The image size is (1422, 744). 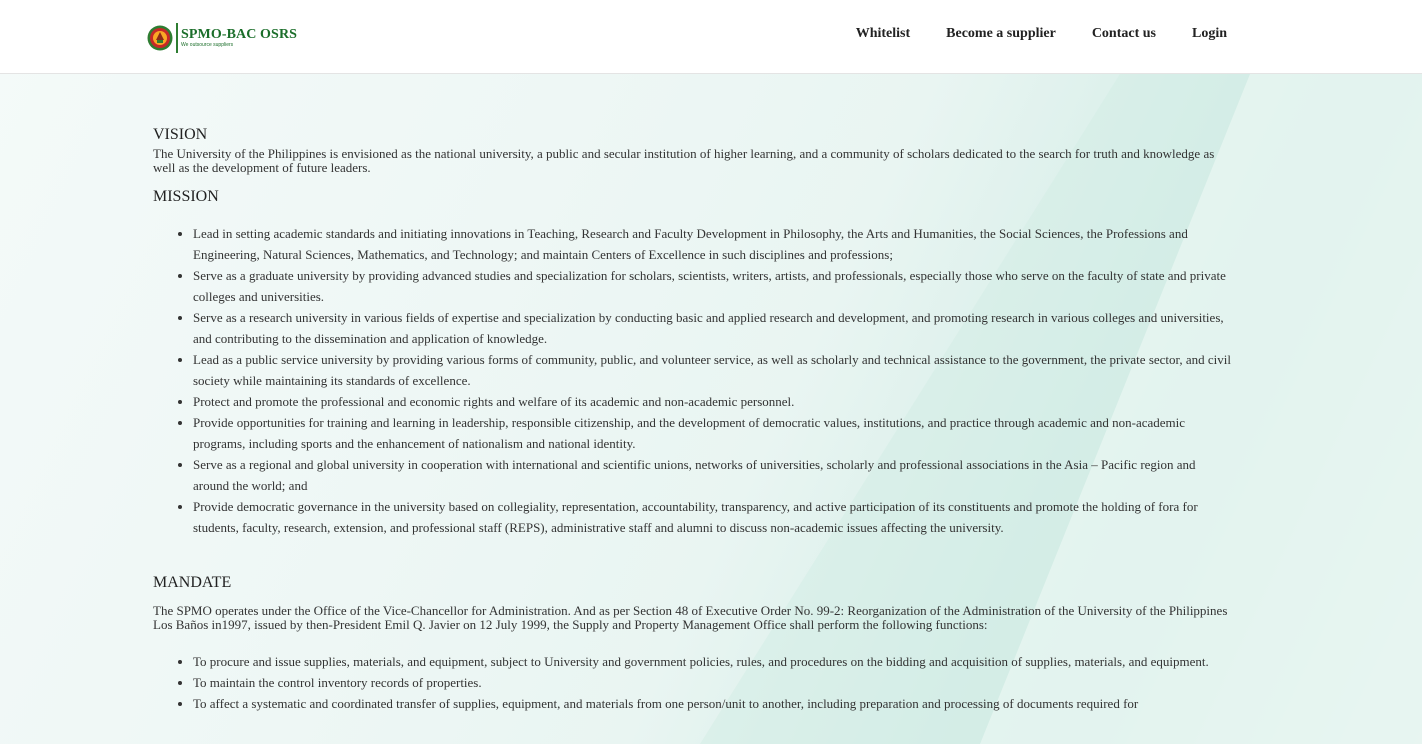 What do you see at coordinates (239, 34) in the screenshot?
I see `brand-title: SPMO-BAC OSRS` at bounding box center [239, 34].